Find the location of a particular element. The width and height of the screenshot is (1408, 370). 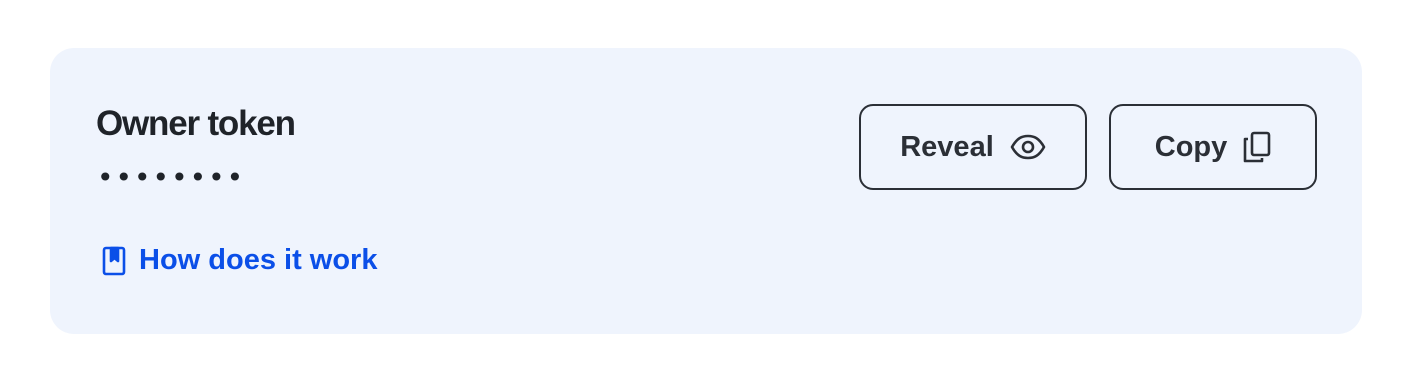

card-title: Owner token is located at coordinates (196, 123).